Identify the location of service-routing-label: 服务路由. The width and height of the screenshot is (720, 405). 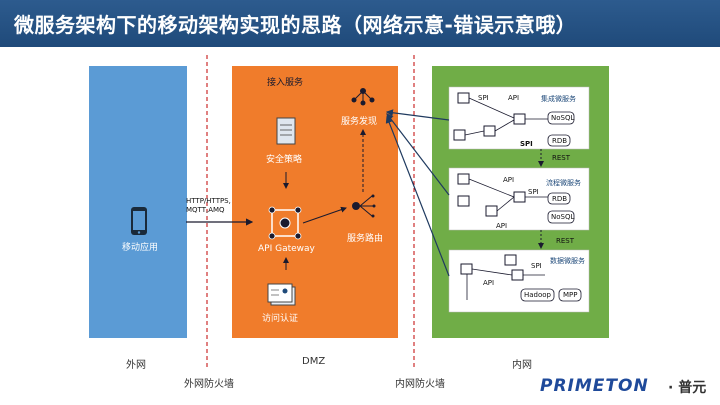
(365, 239).